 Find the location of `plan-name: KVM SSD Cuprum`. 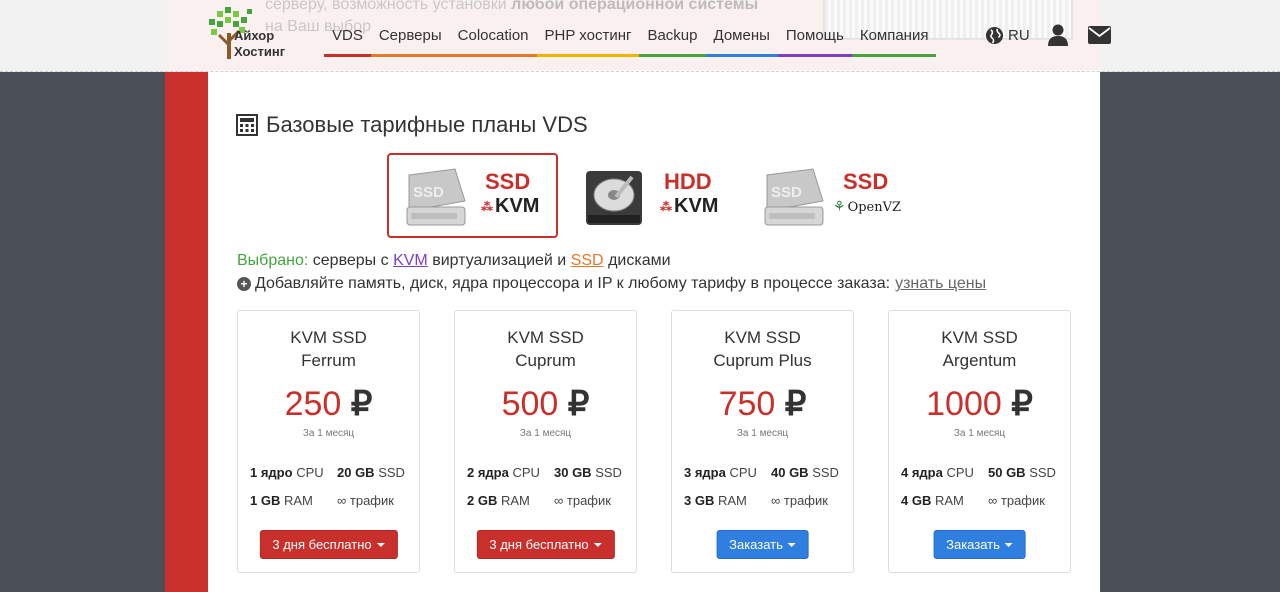

plan-name: KVM SSD Cuprum is located at coordinates (545, 349).